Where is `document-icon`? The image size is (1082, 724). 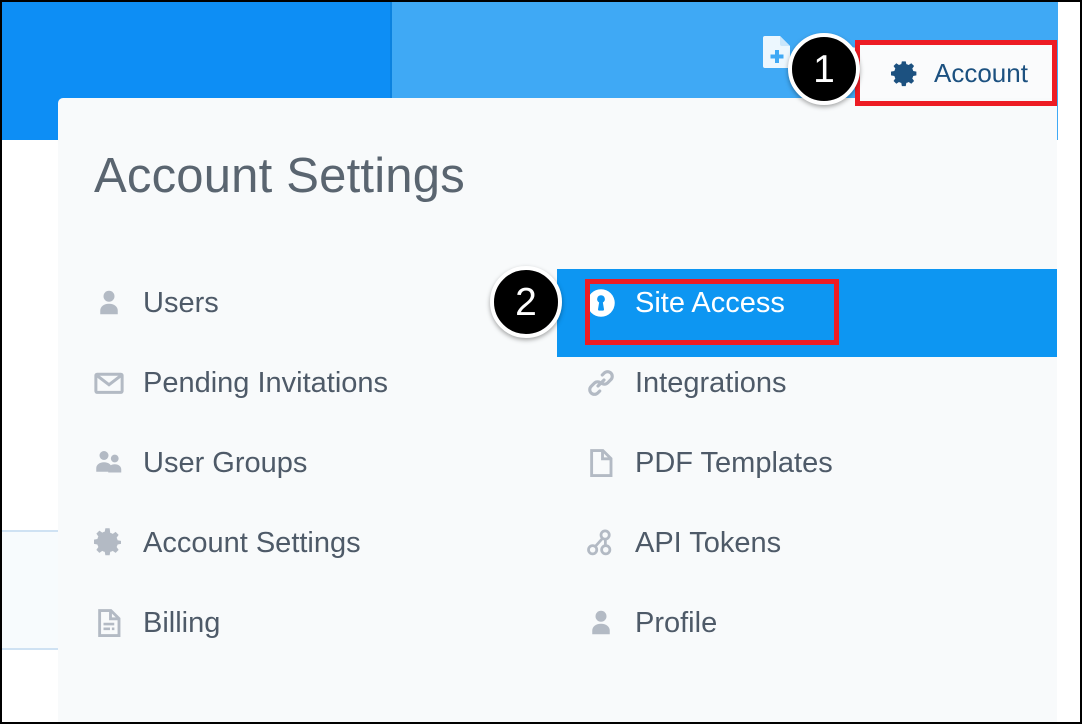 document-icon is located at coordinates (601, 463).